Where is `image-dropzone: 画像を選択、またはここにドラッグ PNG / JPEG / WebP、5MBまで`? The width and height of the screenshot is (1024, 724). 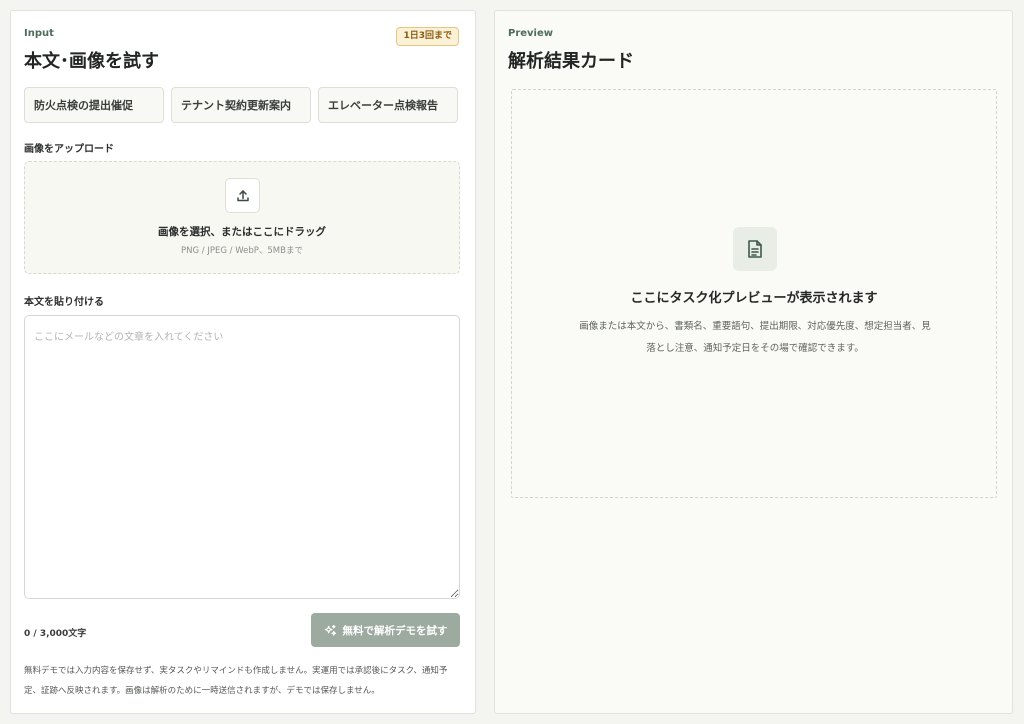
image-dropzone: 画像を選択、またはここにドラッグ PNG / JPEG / WebP、5MBまで is located at coordinates (242, 217).